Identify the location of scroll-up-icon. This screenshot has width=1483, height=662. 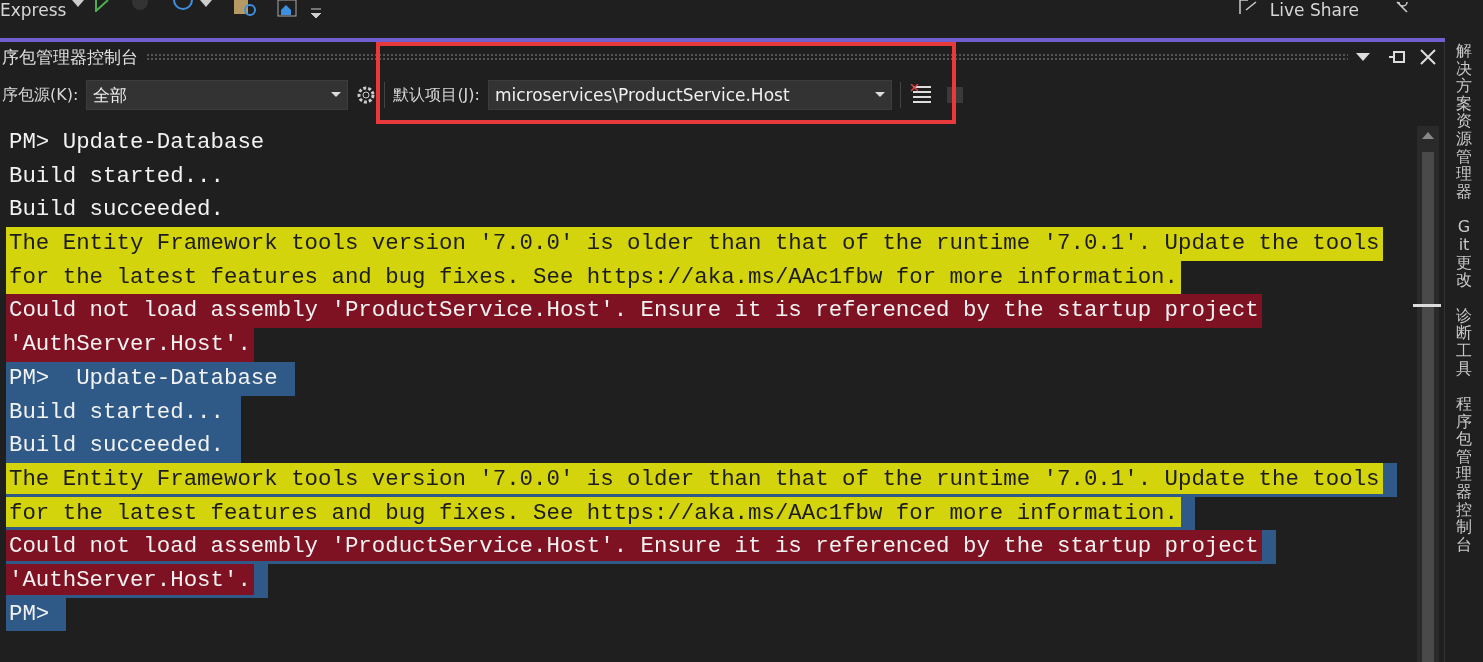
(1428, 136).